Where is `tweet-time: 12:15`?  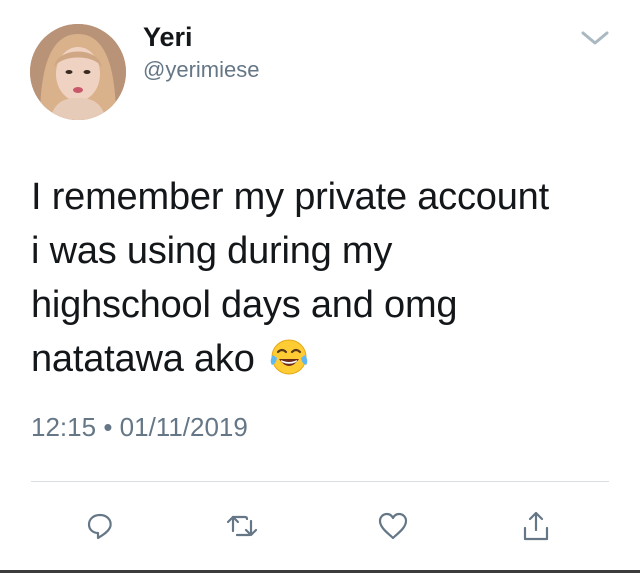 tweet-time: 12:15 is located at coordinates (64, 427).